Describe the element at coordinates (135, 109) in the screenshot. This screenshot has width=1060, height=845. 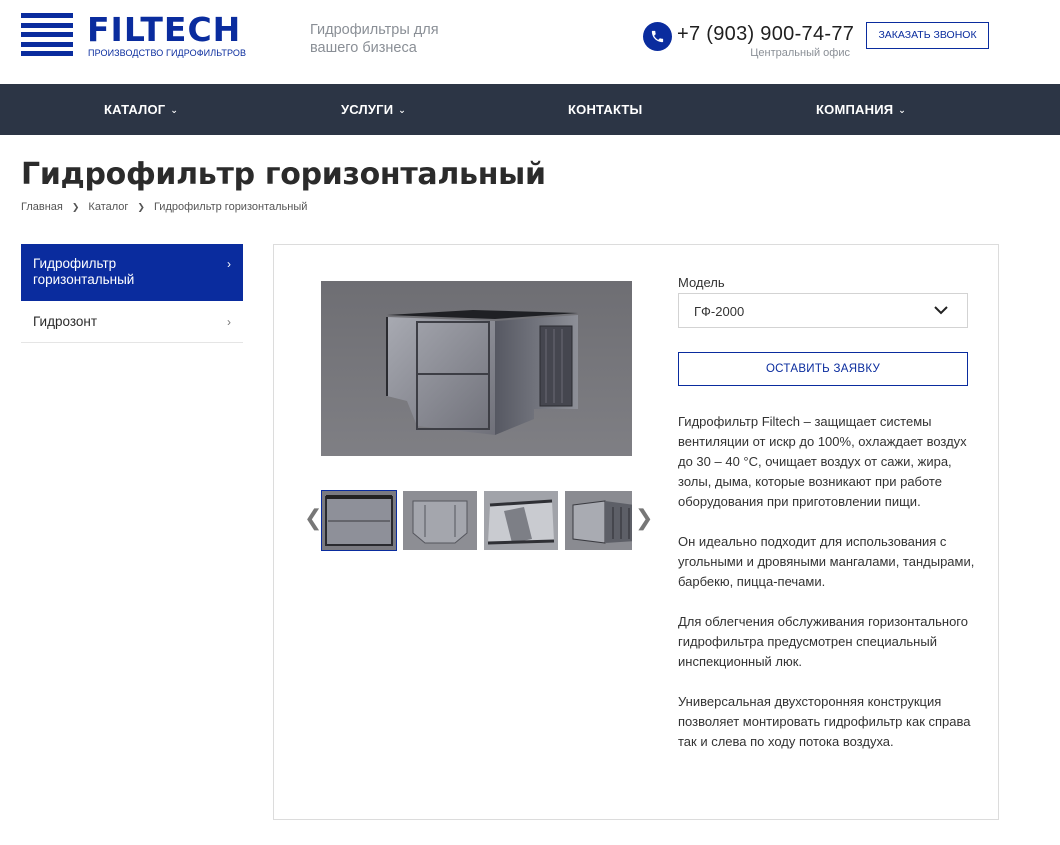
I see `nav-item-label: КАТАЛОГ` at that location.